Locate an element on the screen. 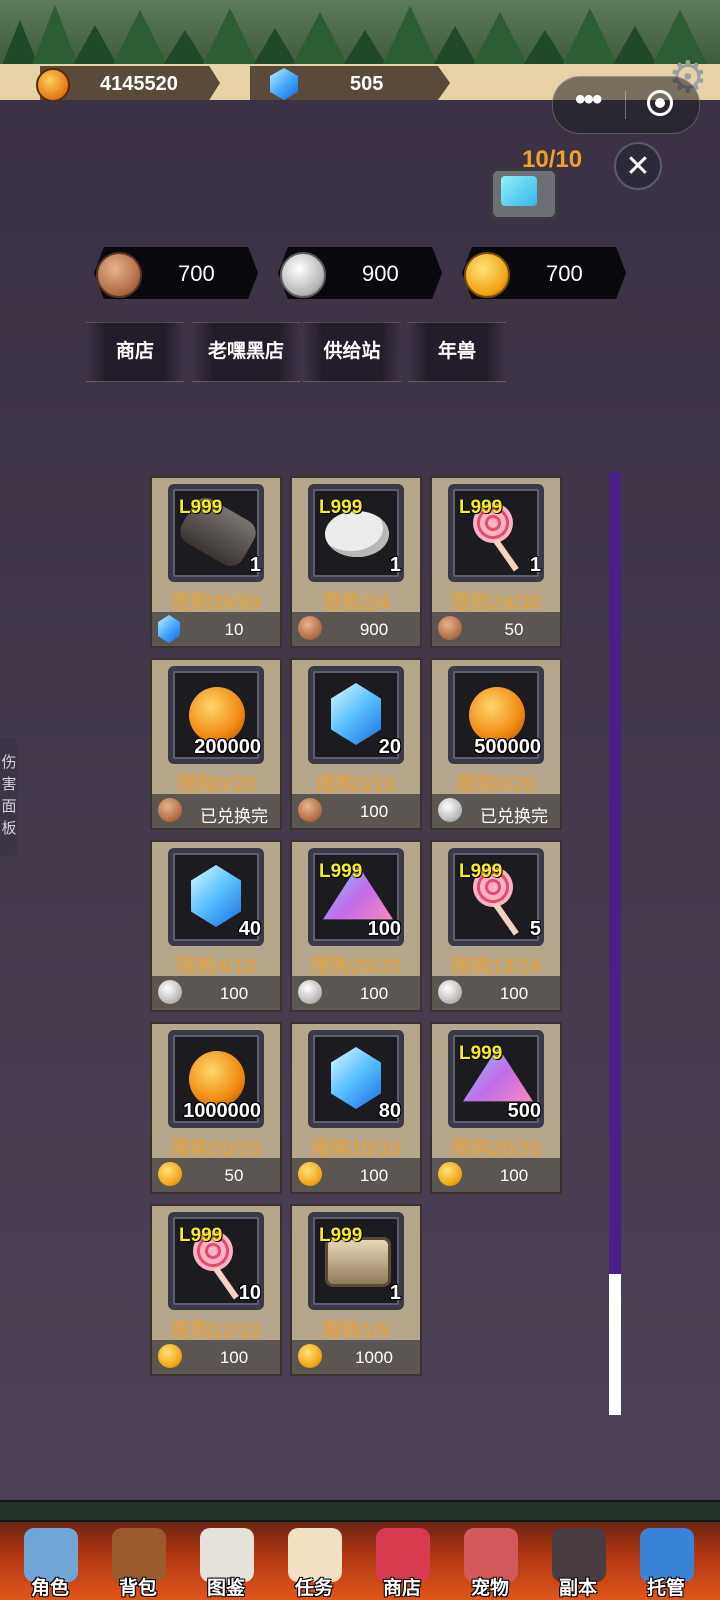 This screenshot has width=720, height=1600. tab-black-market: 老嘿黑店 is located at coordinates (246, 352).